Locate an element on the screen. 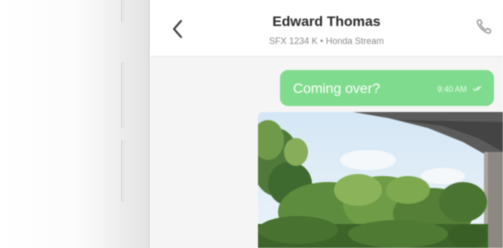 The height and width of the screenshot is (248, 503). call-button is located at coordinates (484, 27).